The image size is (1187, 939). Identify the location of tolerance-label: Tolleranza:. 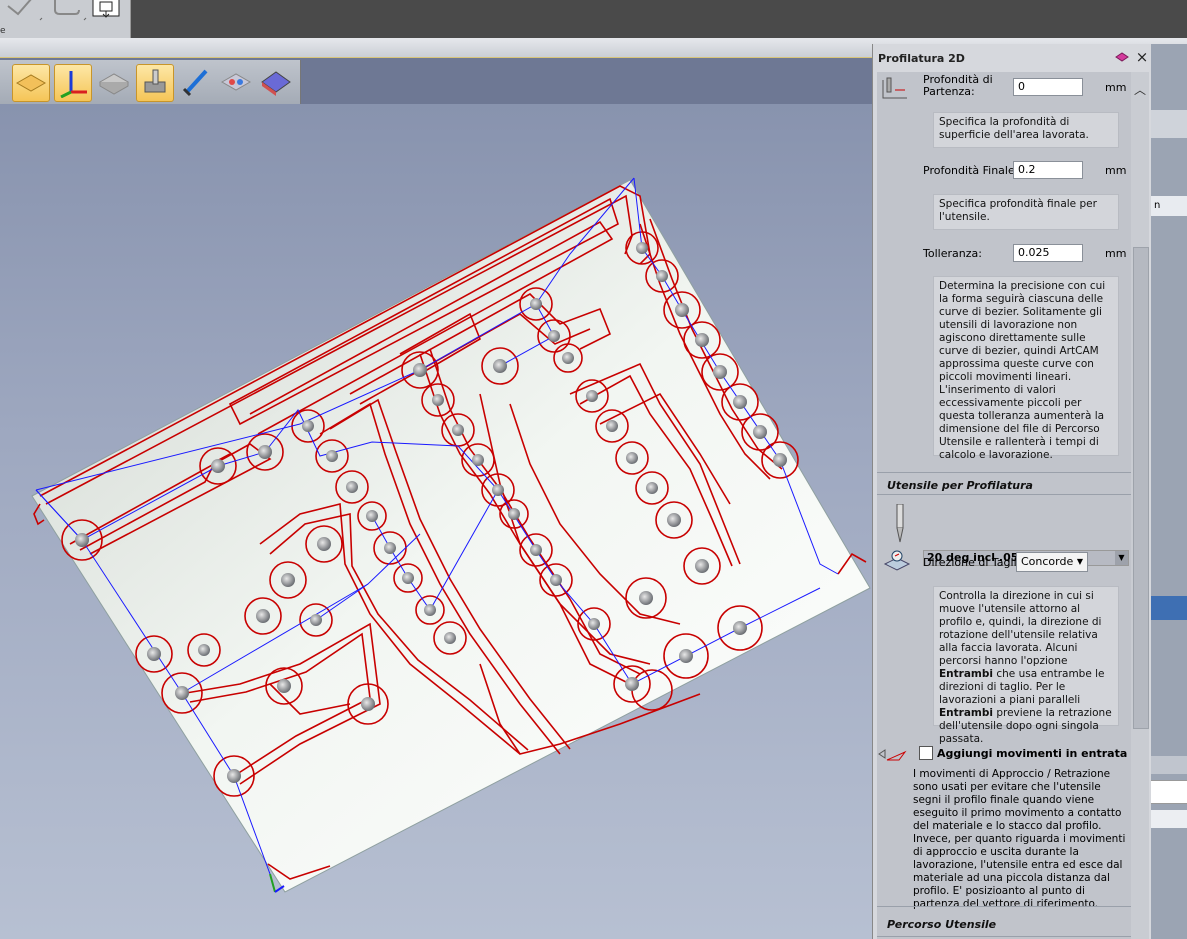
(952, 253).